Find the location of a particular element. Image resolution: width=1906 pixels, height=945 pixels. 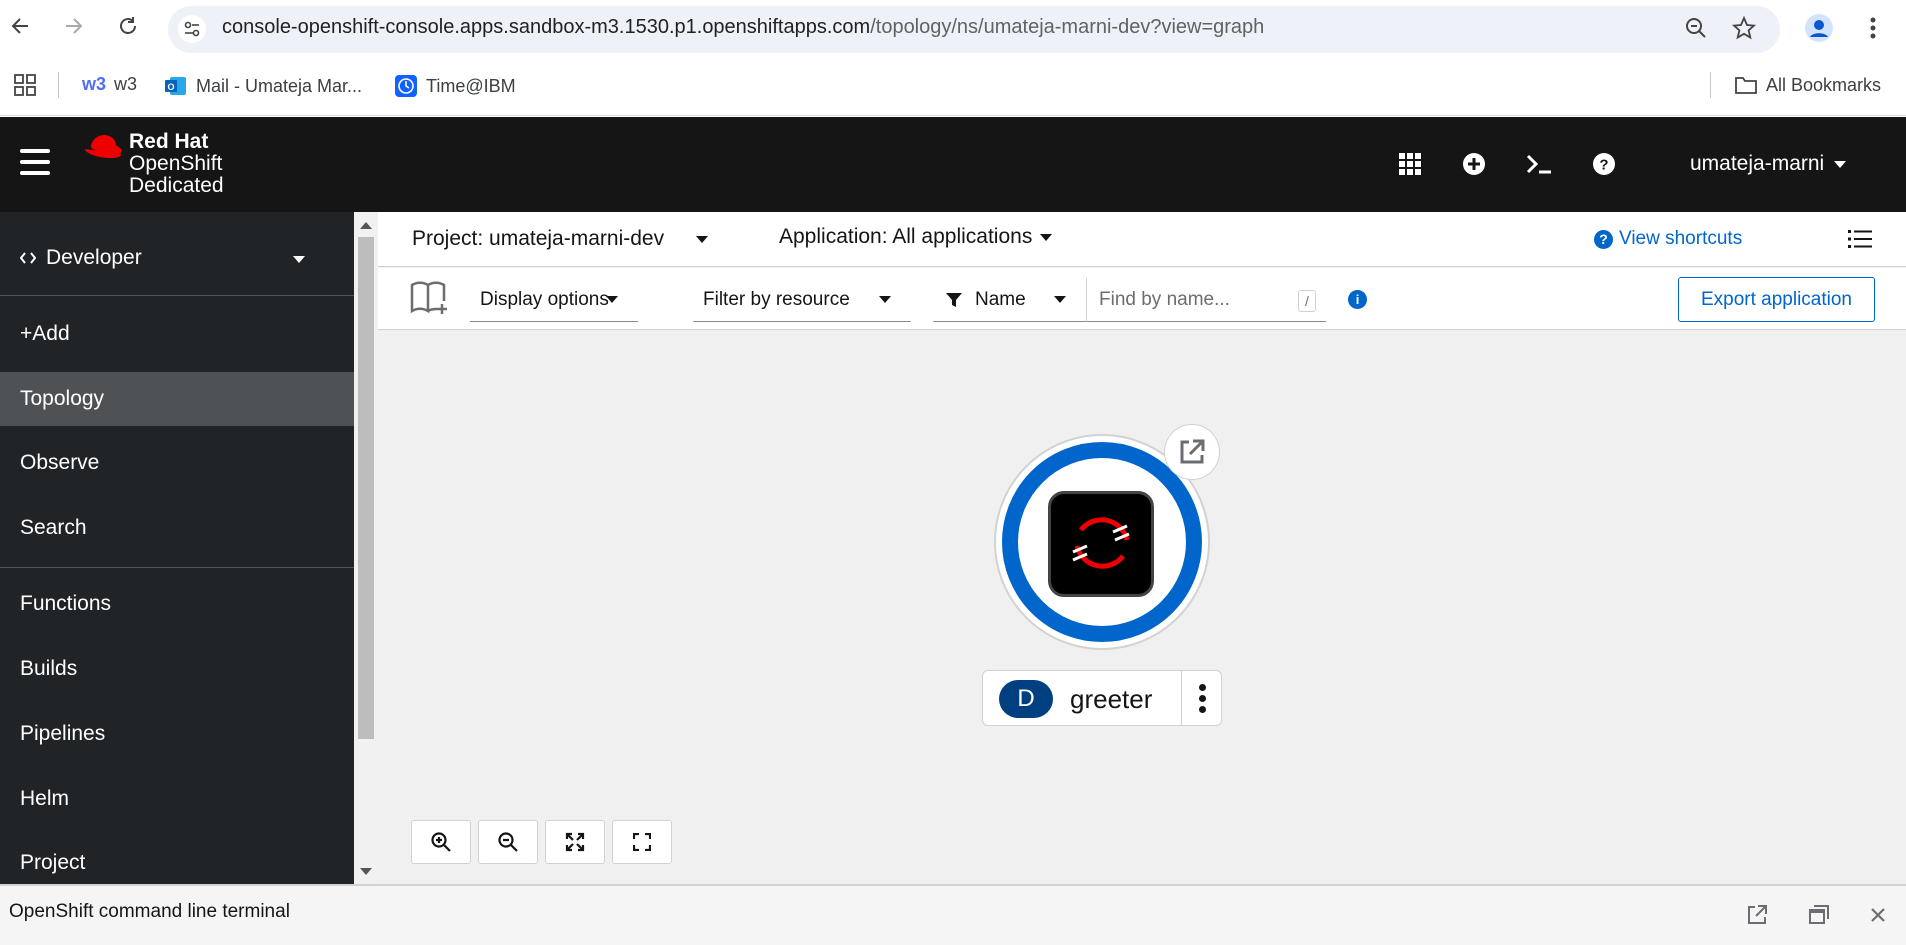

sidebar-item-add: +Add is located at coordinates (177, 334).